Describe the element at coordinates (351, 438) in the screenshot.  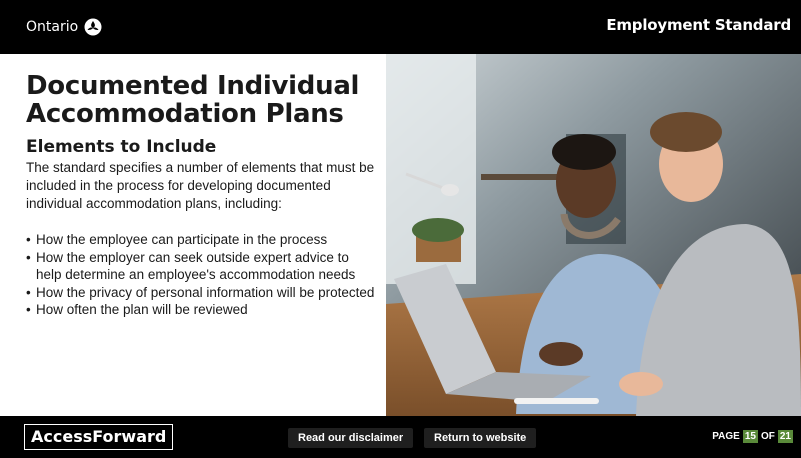
I see `disclaimer-button: Read our disclaimer` at that location.